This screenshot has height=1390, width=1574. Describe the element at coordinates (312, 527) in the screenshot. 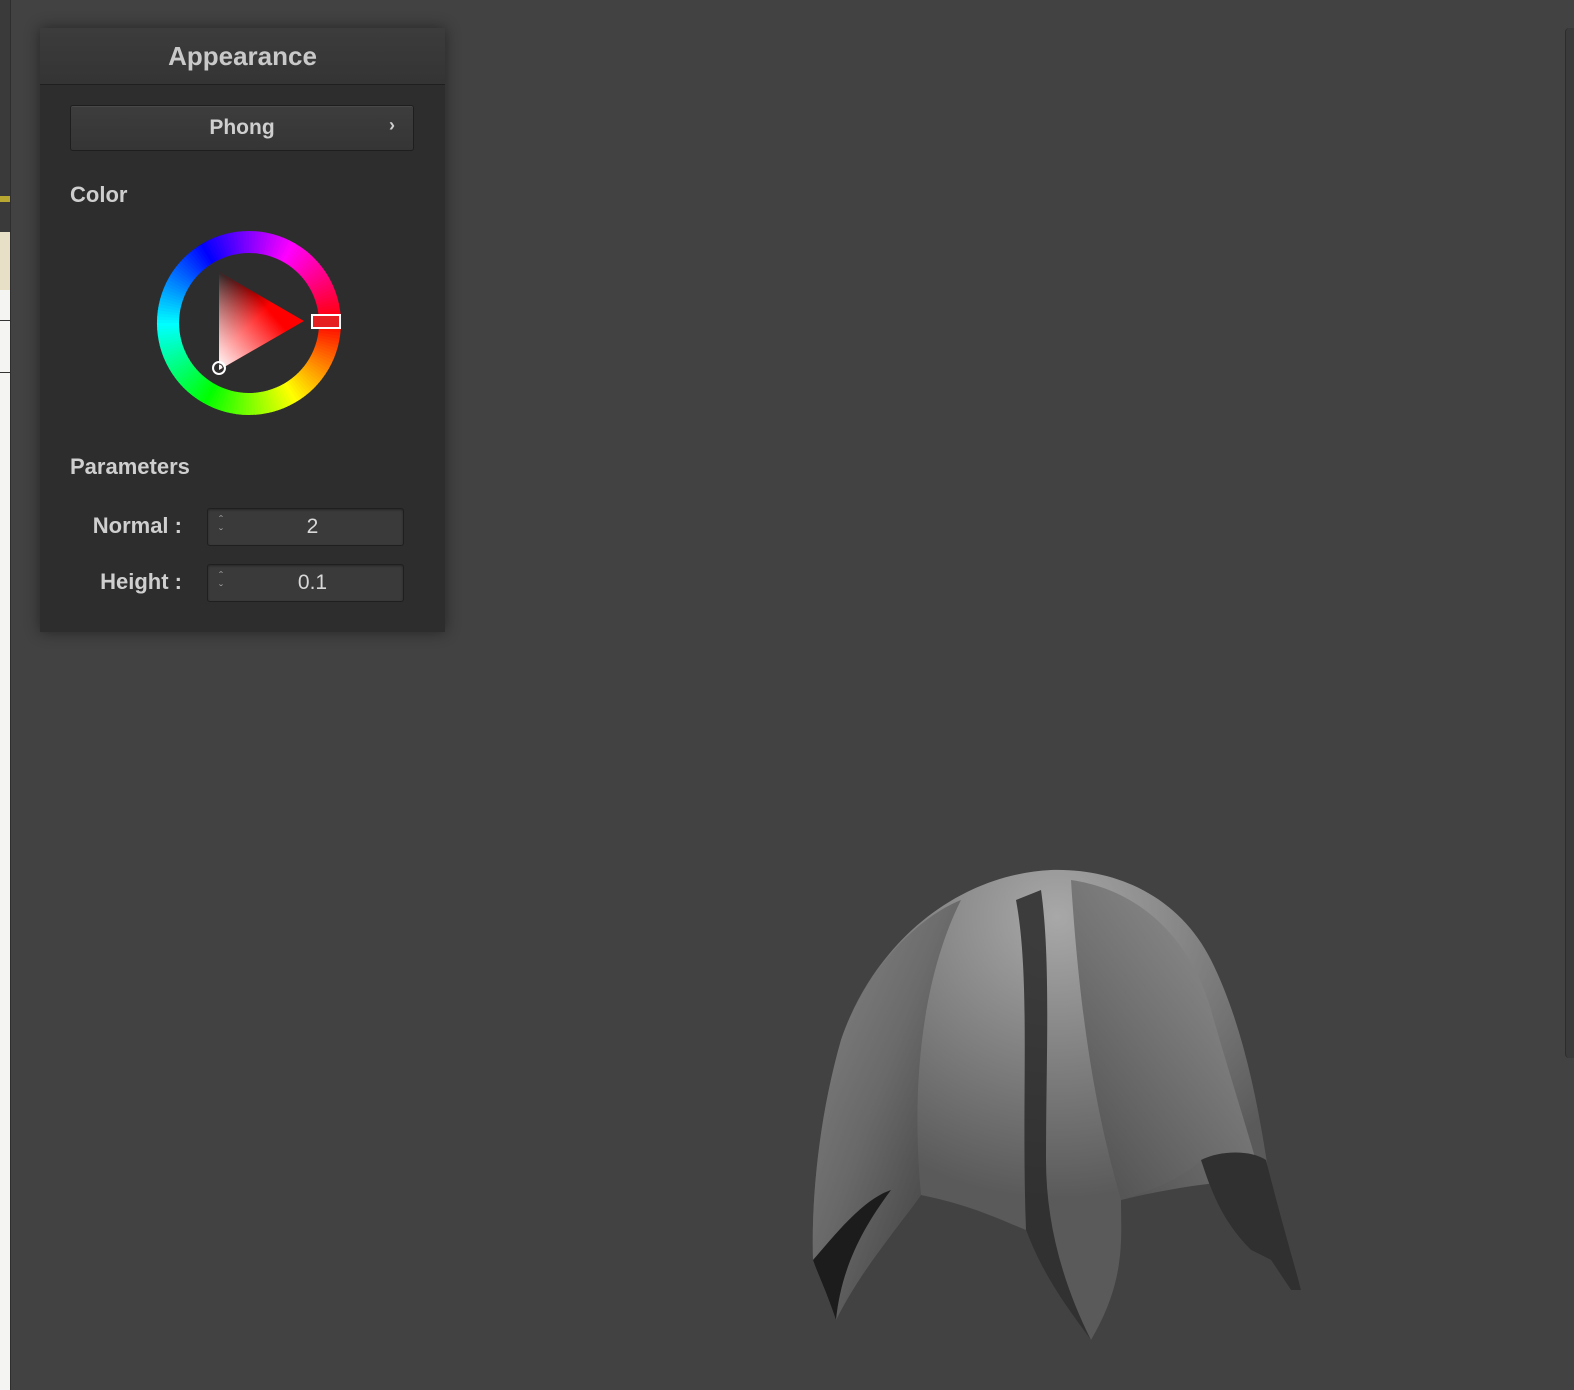

I see `normal-value: 2` at that location.